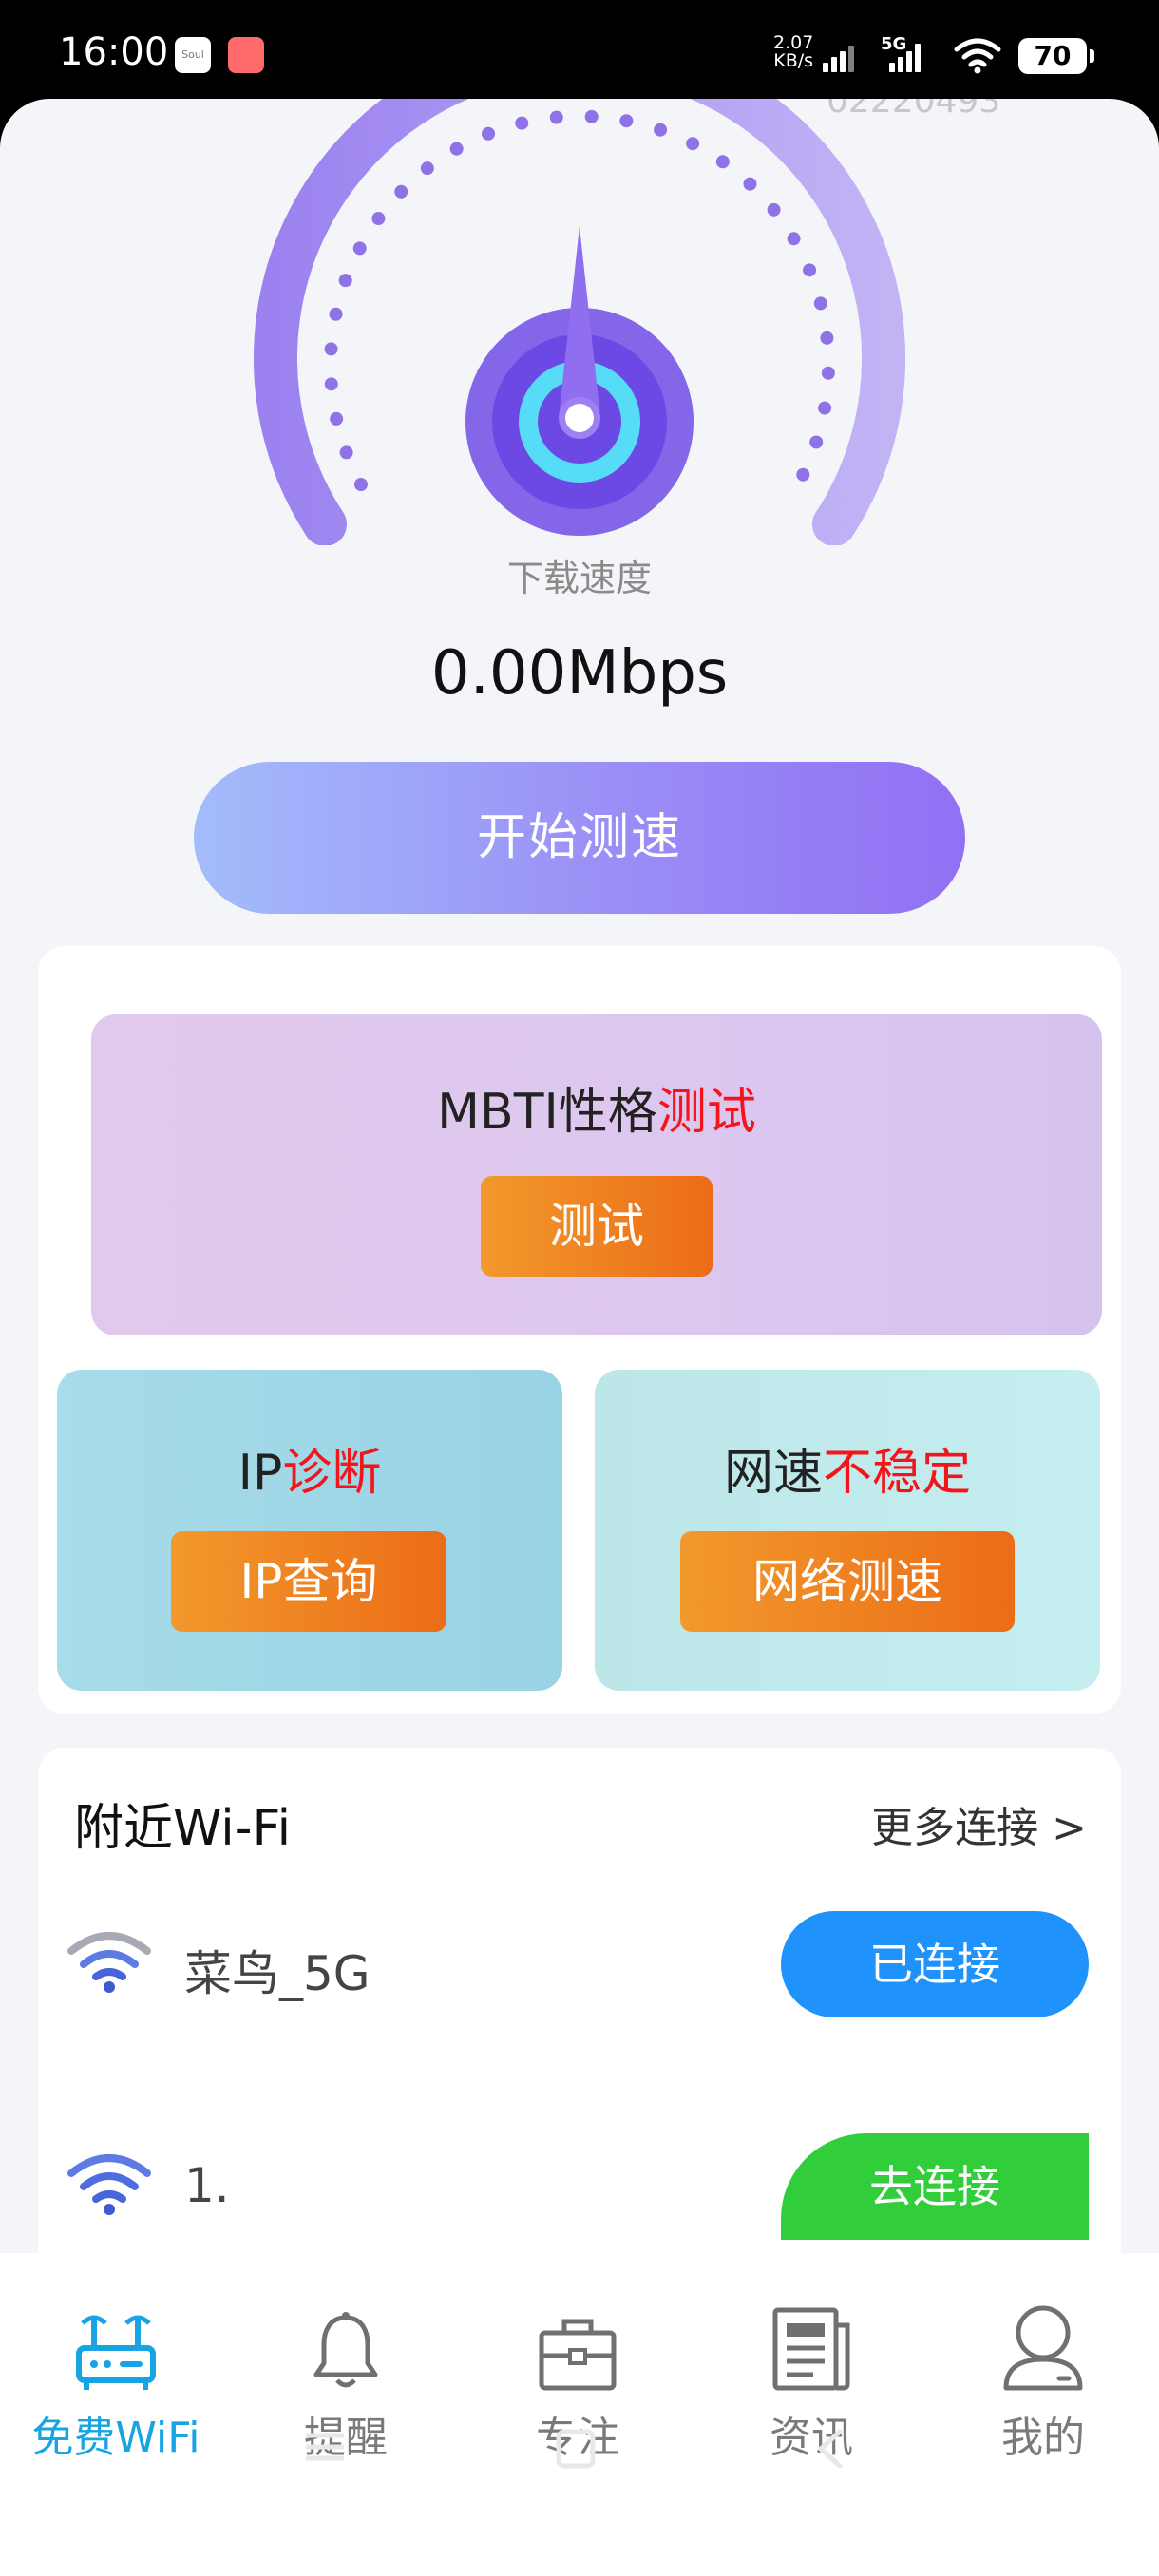 This screenshot has width=1159, height=2576. I want to click on ip-card-title: IP诊断, so click(309, 1468).